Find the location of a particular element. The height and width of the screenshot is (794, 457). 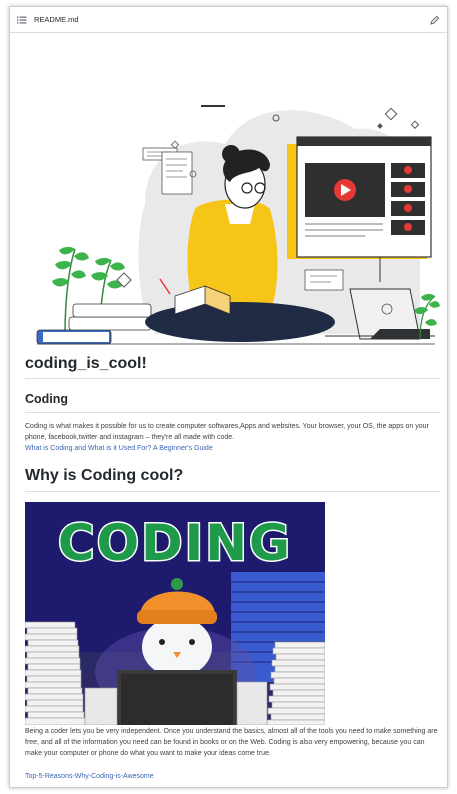

section-heading-why: Why is Coding cool? is located at coordinates (232, 479).